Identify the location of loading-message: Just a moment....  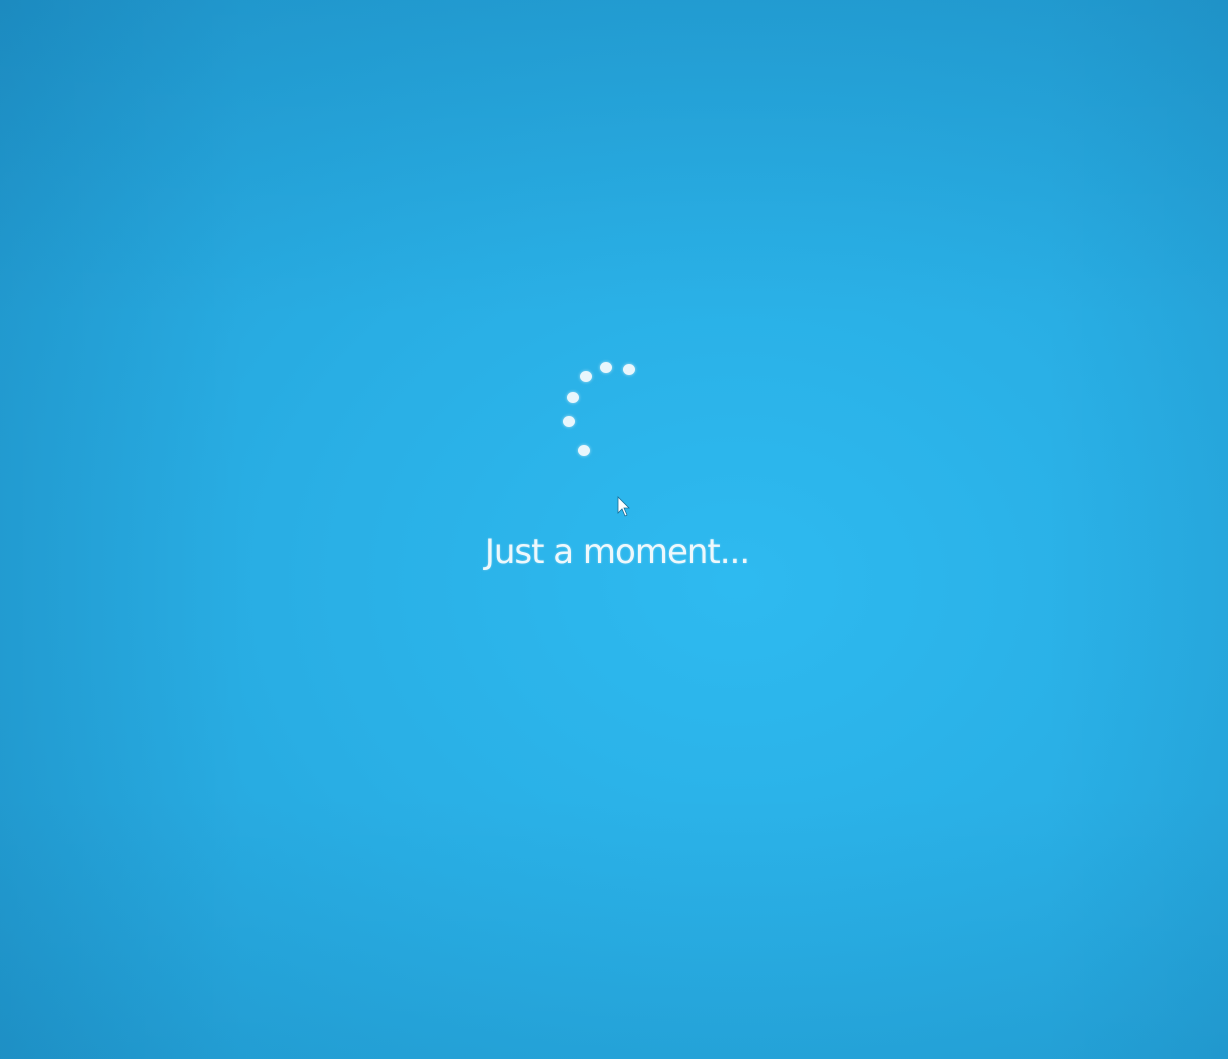
(617, 552).